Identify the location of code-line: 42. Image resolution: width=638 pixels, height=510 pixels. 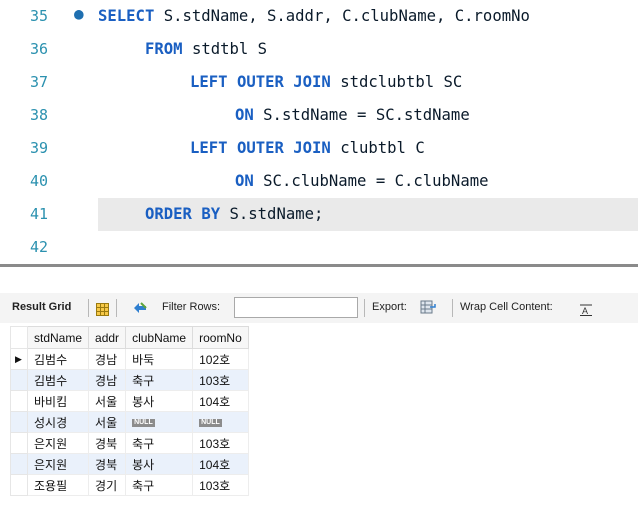
(319, 246).